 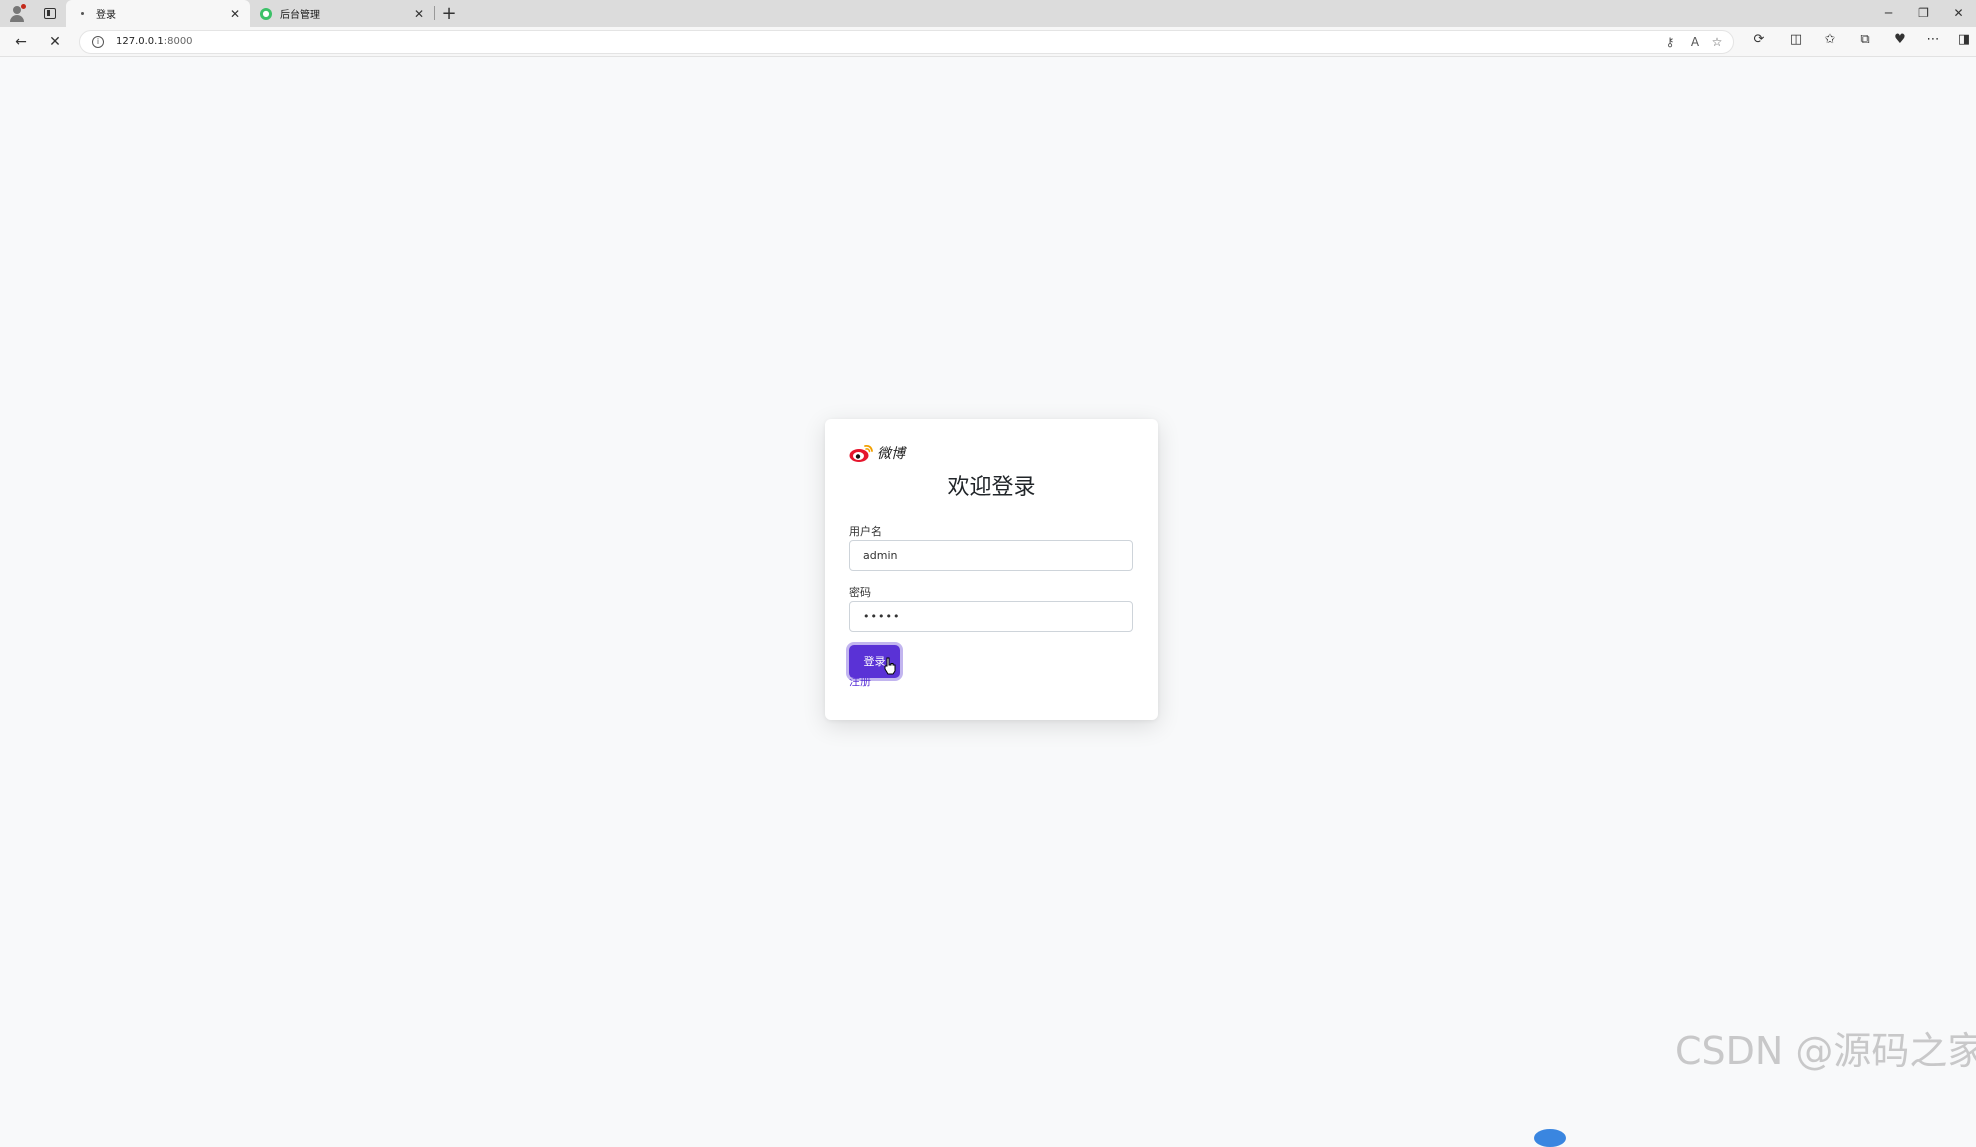 I want to click on window-controls: ─ ❐ ✕, so click(x=1923, y=13).